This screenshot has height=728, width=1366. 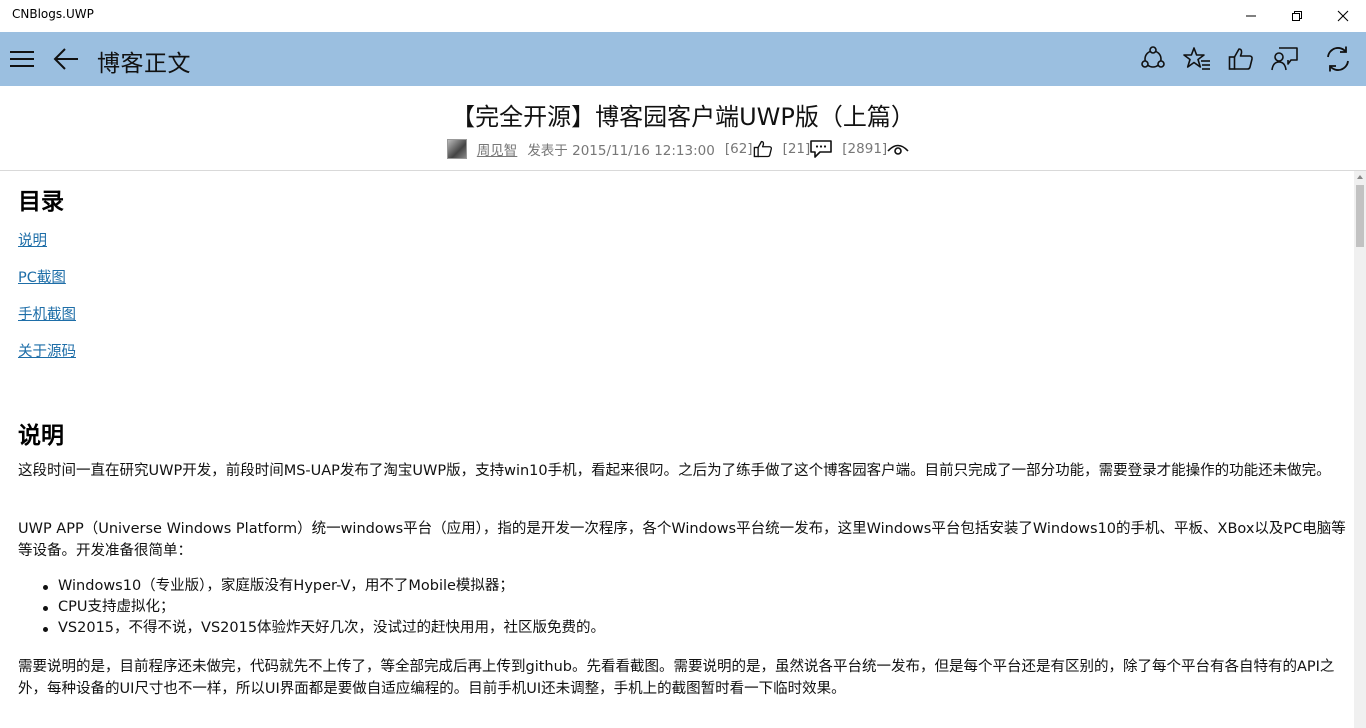 I want to click on scroll-up-button, so click(x=1360, y=177).